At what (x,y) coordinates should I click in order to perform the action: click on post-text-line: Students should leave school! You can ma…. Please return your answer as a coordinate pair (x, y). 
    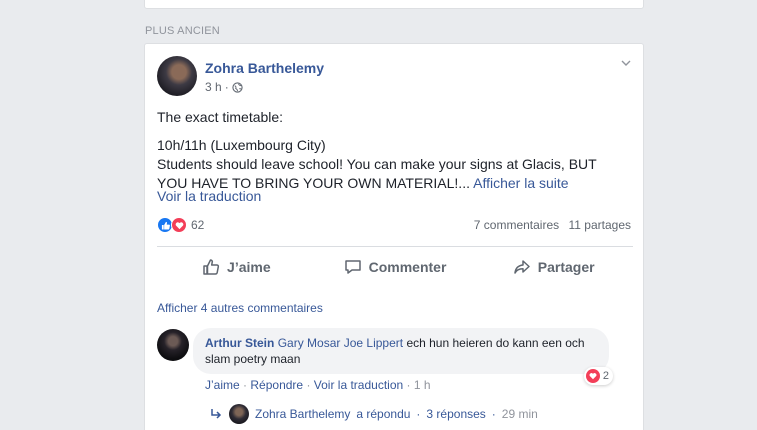
    Looking at the image, I should click on (377, 164).